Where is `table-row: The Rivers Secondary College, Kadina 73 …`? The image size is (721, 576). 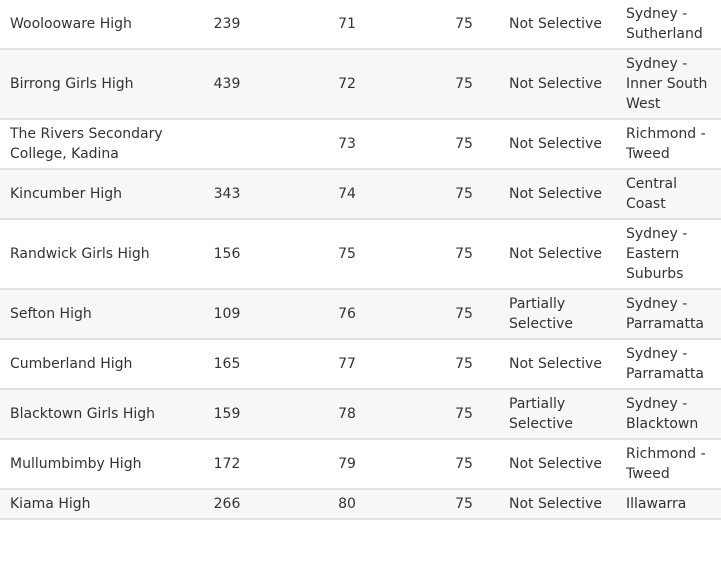
table-row: The Rivers Secondary College, Kadina 73 … is located at coordinates (360, 144).